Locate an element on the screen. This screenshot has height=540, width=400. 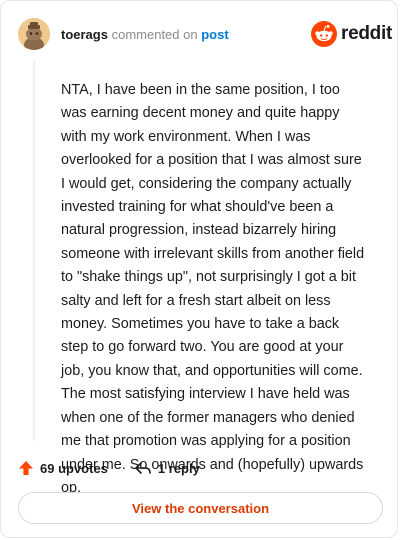
comment-header: toerags commented on post is located at coordinates (145, 35).